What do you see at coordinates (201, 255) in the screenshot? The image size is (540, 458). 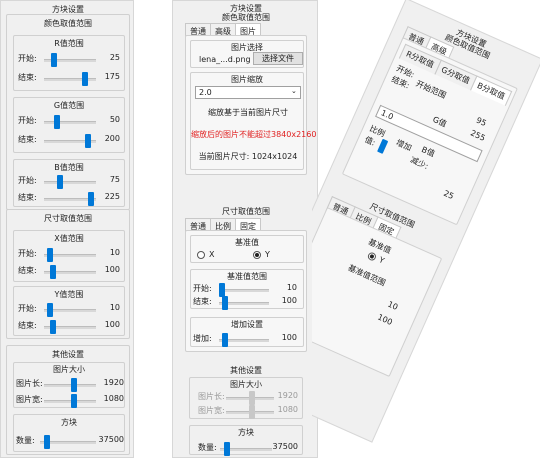 I see `radio-x` at bounding box center [201, 255].